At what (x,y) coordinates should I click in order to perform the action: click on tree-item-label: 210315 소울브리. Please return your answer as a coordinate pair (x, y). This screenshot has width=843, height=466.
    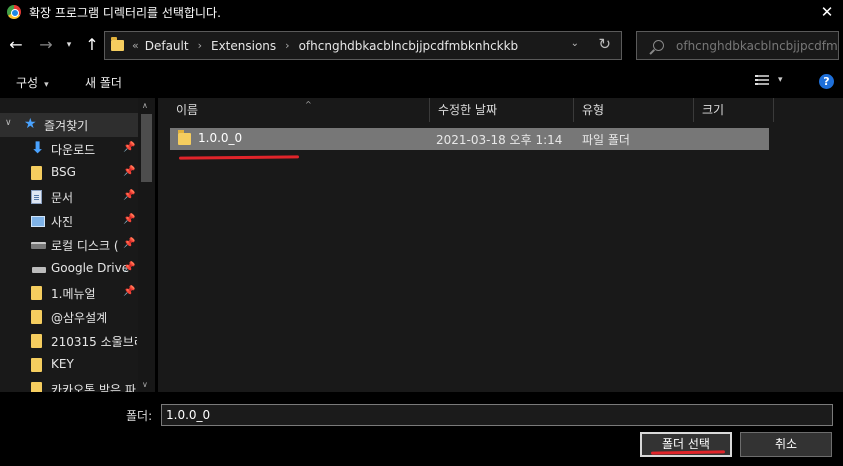
    Looking at the image, I should click on (94, 342).